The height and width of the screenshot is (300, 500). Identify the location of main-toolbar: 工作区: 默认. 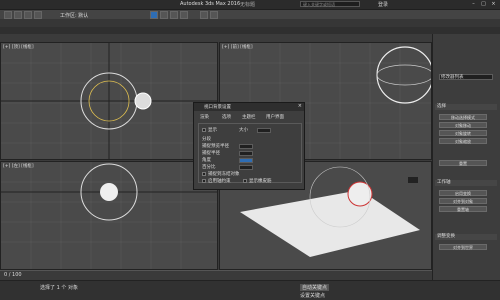
(250, 14).